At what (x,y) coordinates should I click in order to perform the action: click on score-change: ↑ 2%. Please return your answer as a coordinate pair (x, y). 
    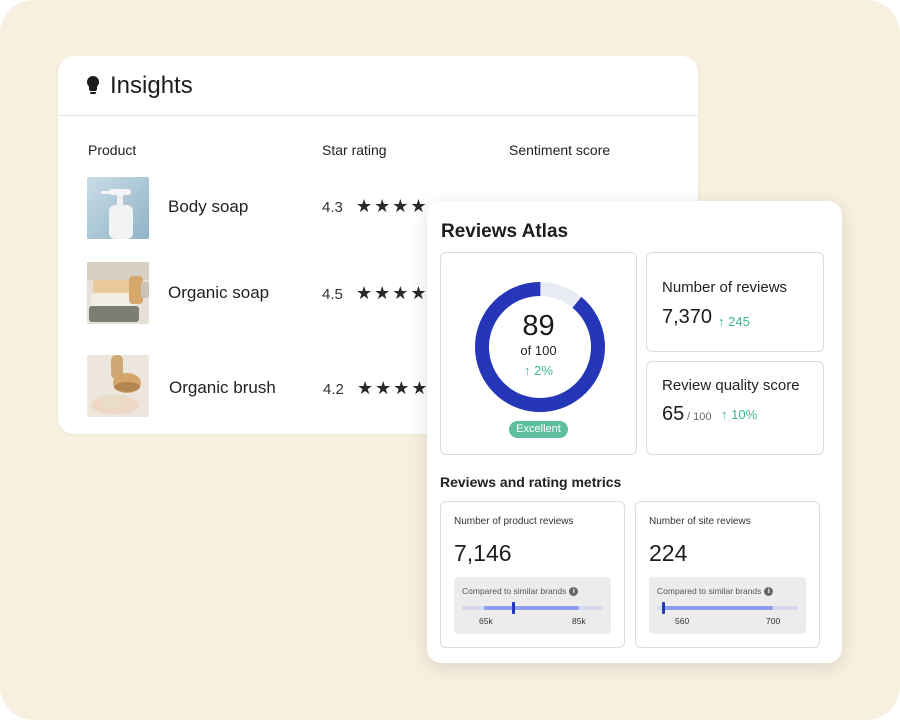
    Looking at the image, I should click on (538, 370).